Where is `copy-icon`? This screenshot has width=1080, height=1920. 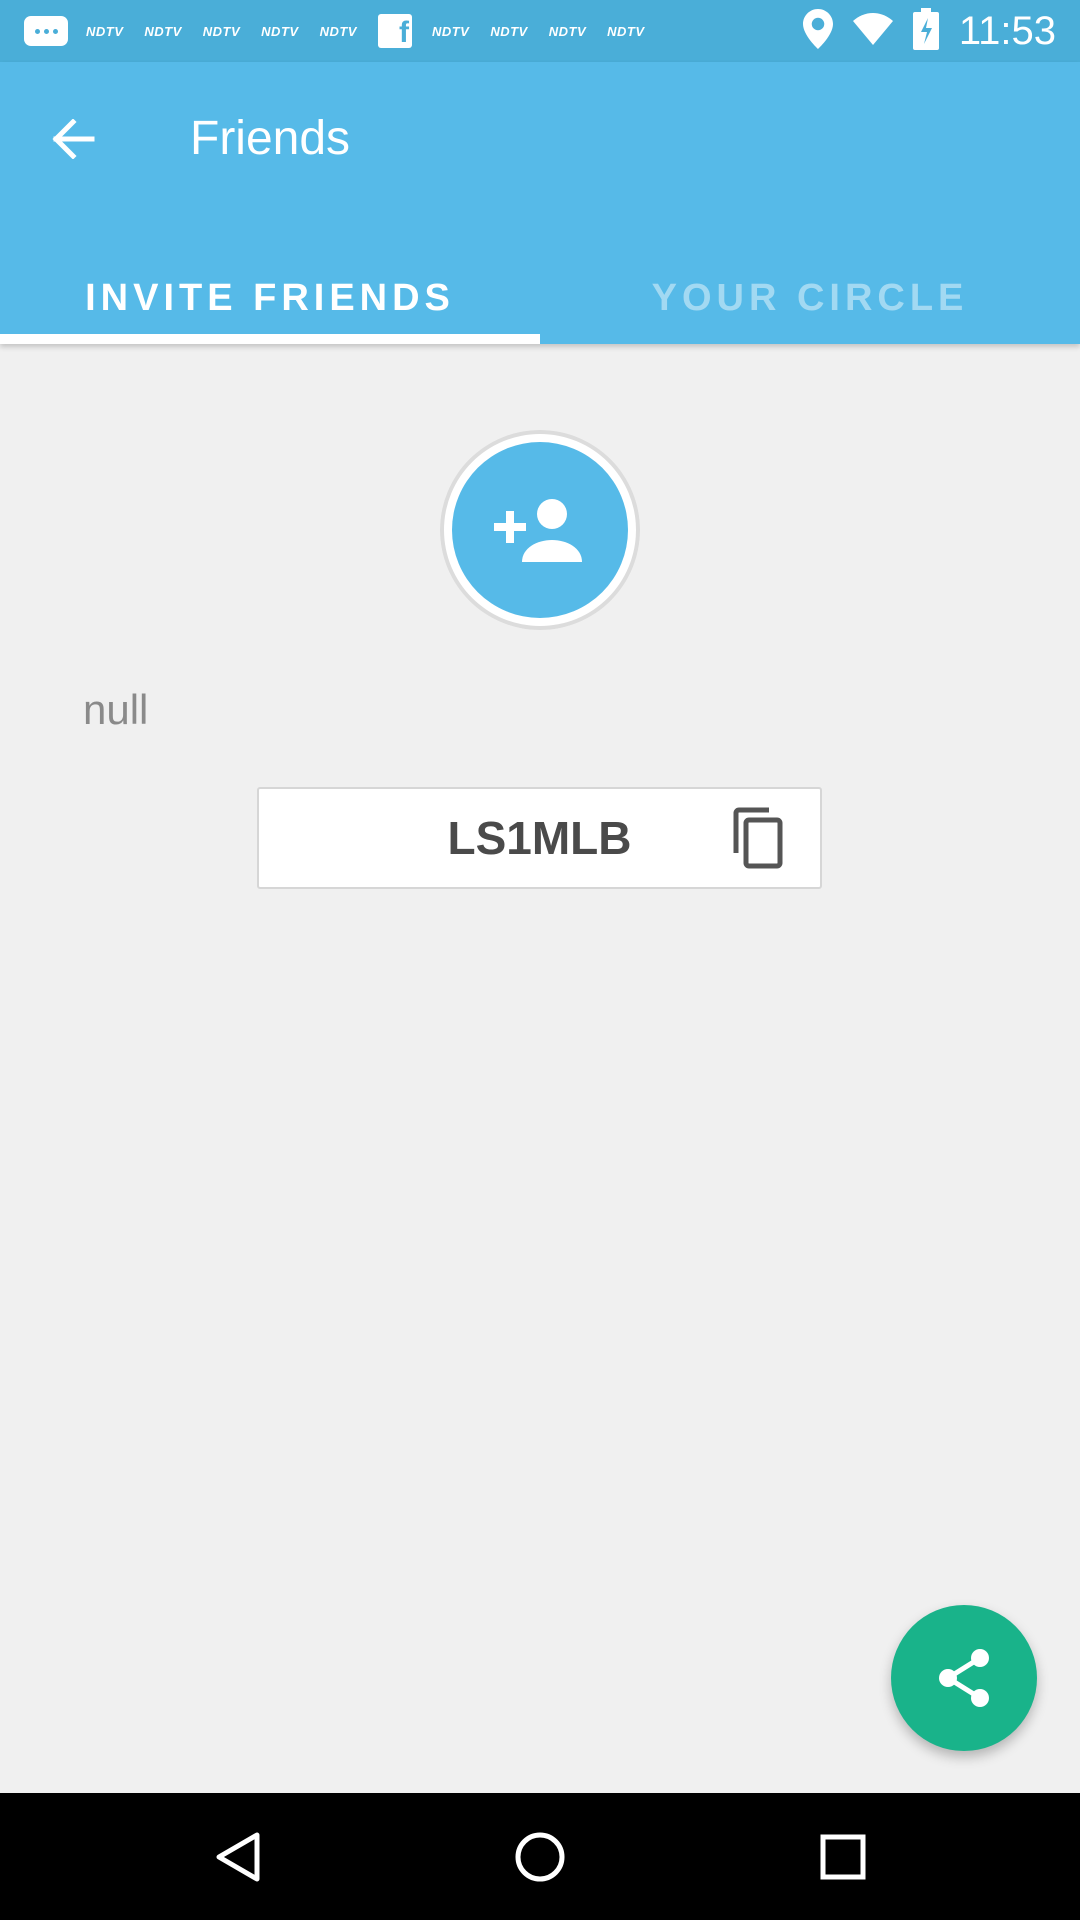
copy-icon is located at coordinates (758, 838).